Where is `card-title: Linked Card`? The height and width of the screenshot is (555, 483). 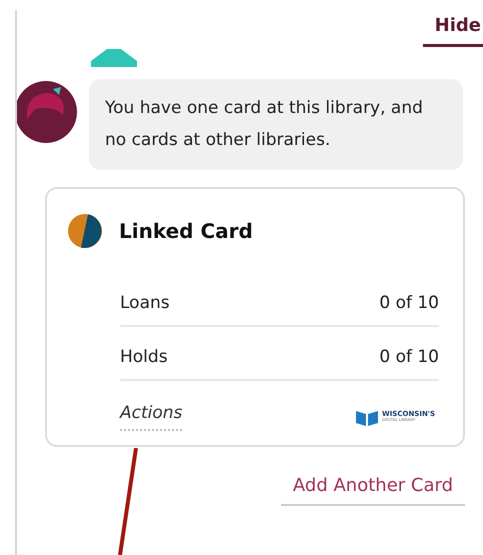
card-title: Linked Card is located at coordinates (186, 231).